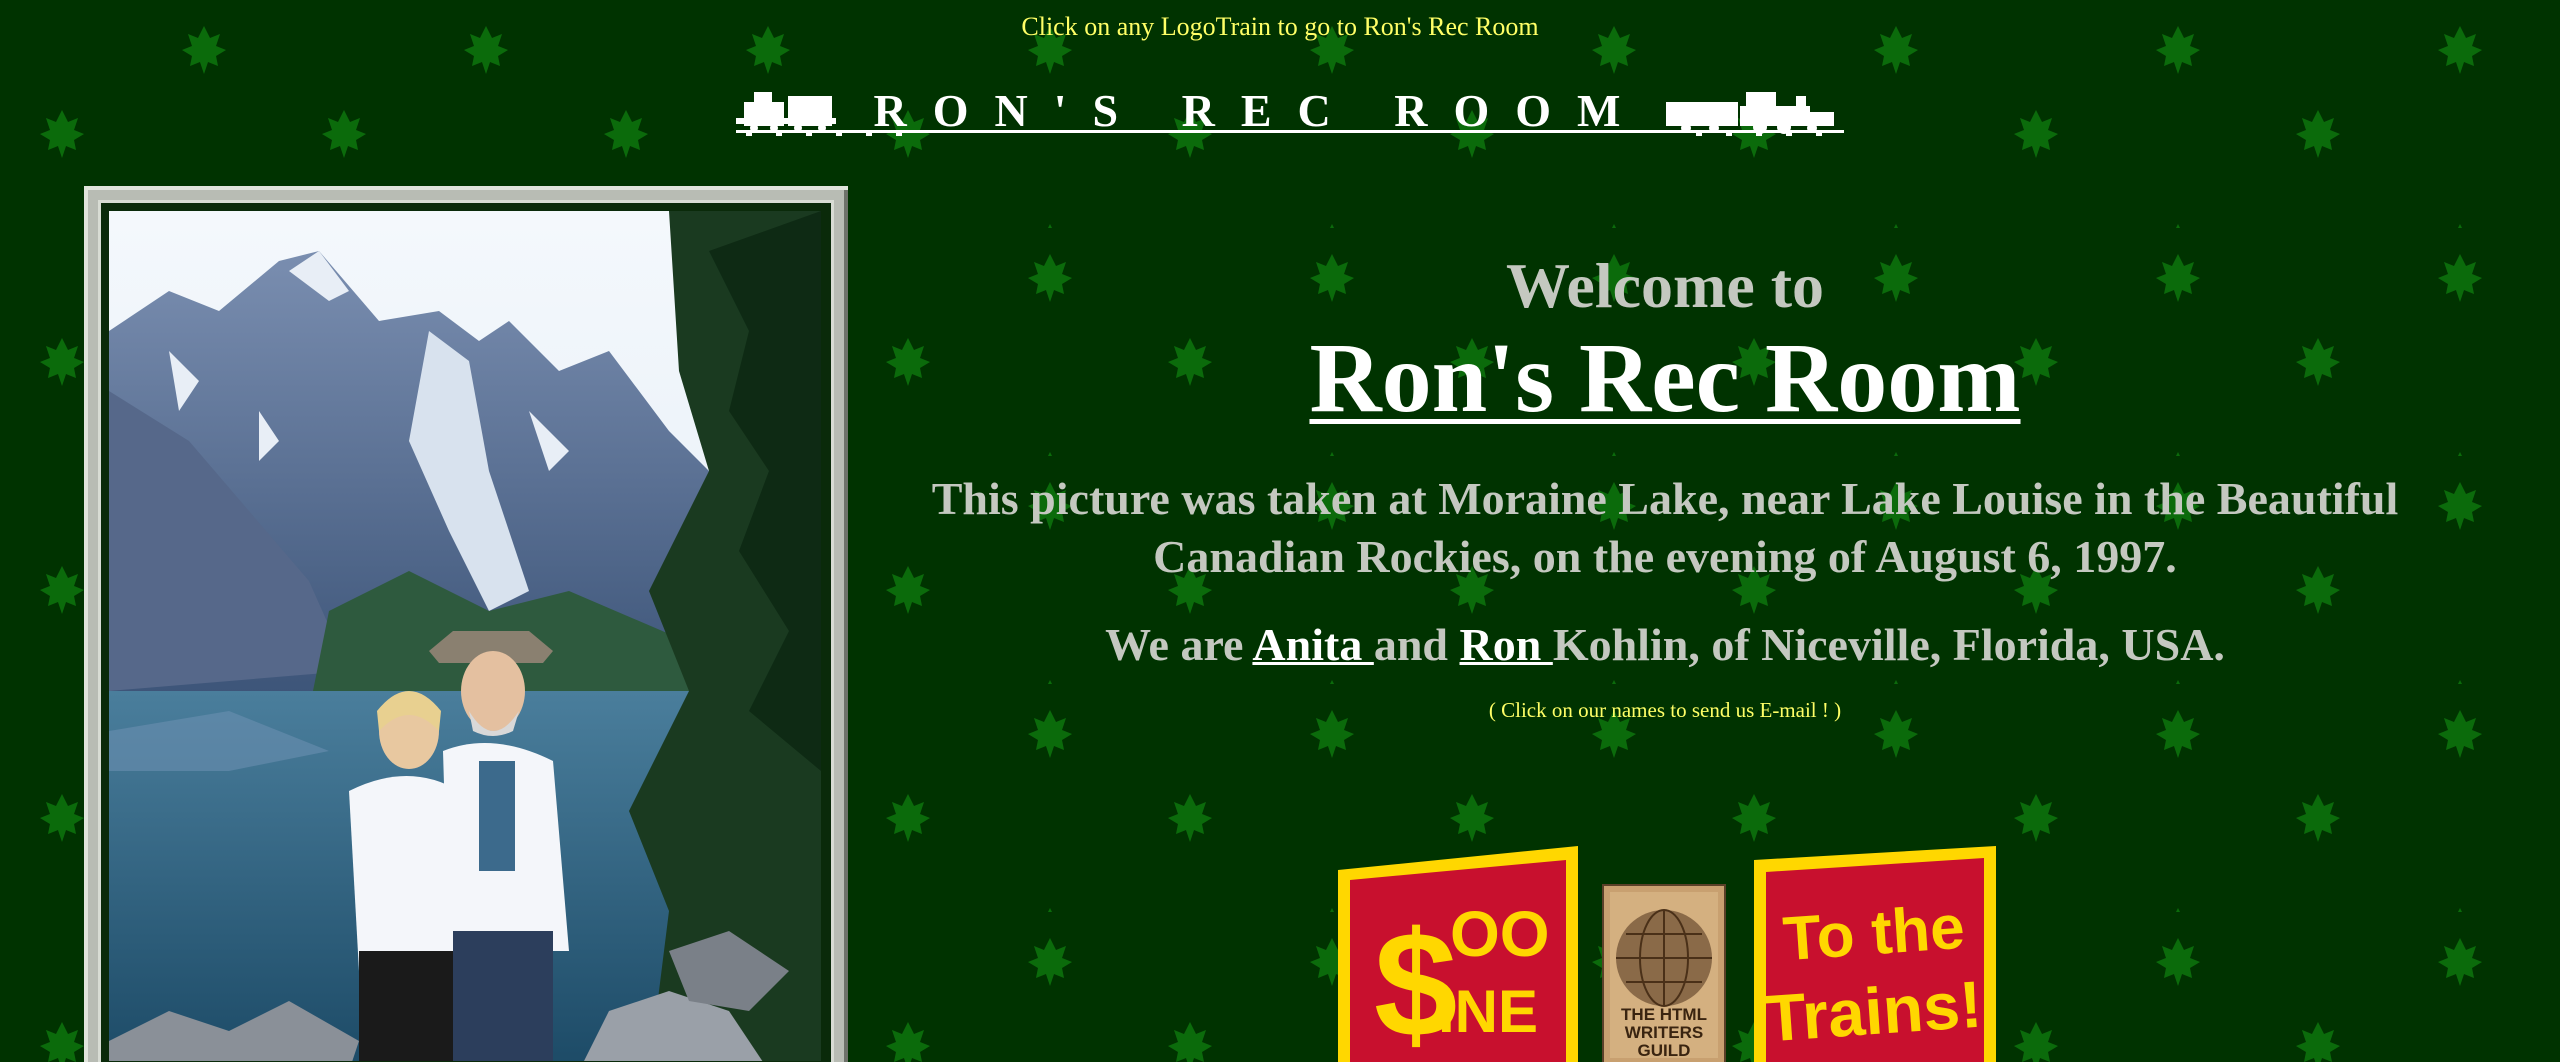  I want to click on welcome-heading: Welcome to, so click(1665, 285).